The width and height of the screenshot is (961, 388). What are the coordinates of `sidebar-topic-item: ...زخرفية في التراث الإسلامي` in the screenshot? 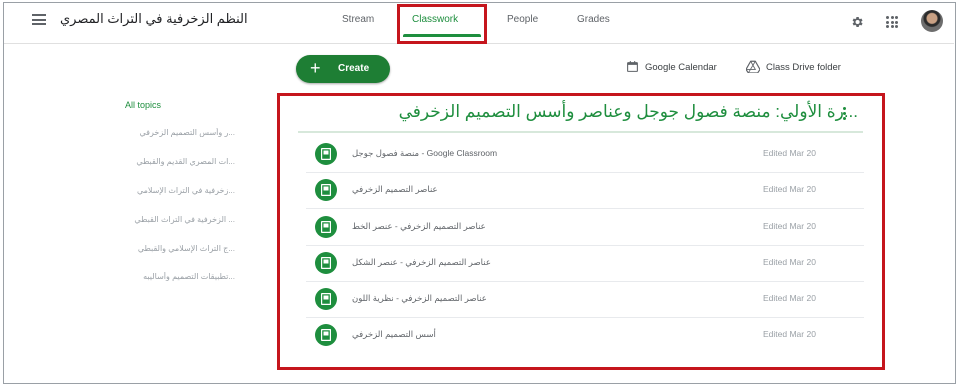 It's located at (167, 190).